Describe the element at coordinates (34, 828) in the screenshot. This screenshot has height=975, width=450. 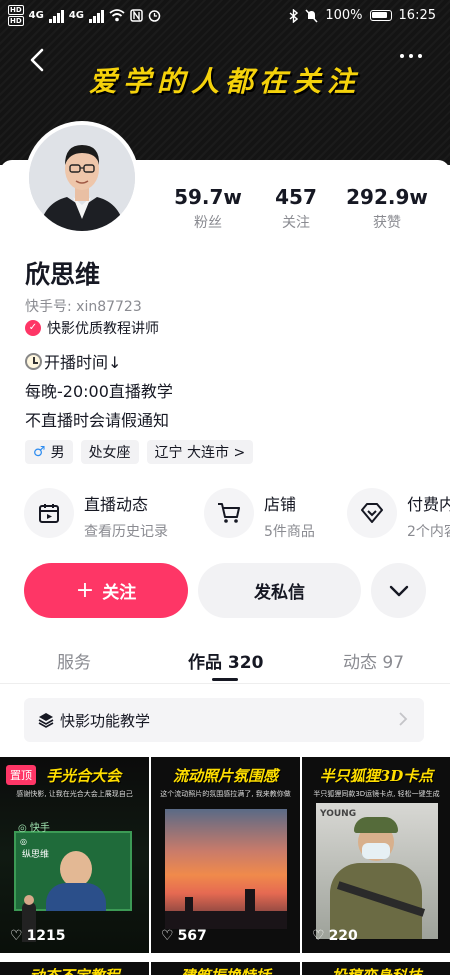
I see `kuaishou-logo: ◎ 快手` at that location.